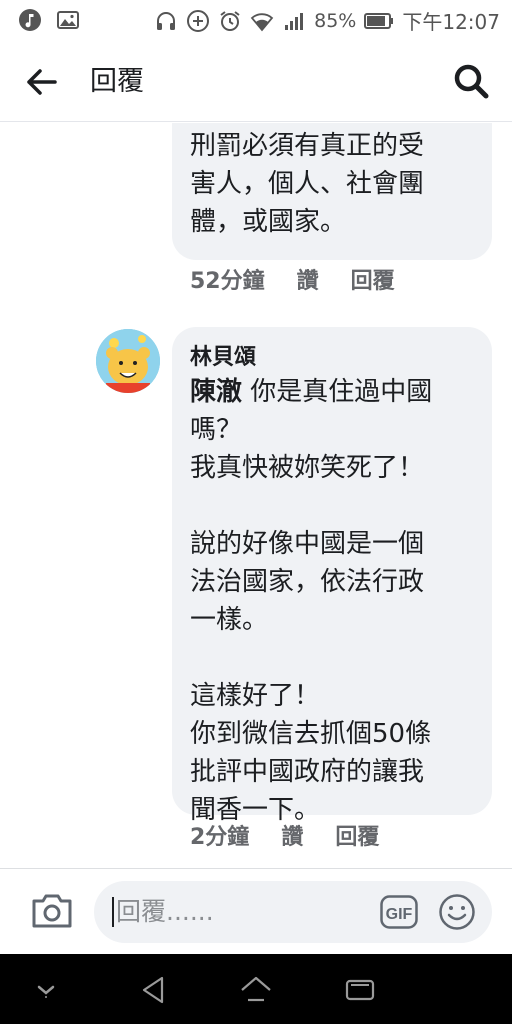 The image size is (512, 1024). I want to click on comment-line: 這樣好了！, so click(255, 696).